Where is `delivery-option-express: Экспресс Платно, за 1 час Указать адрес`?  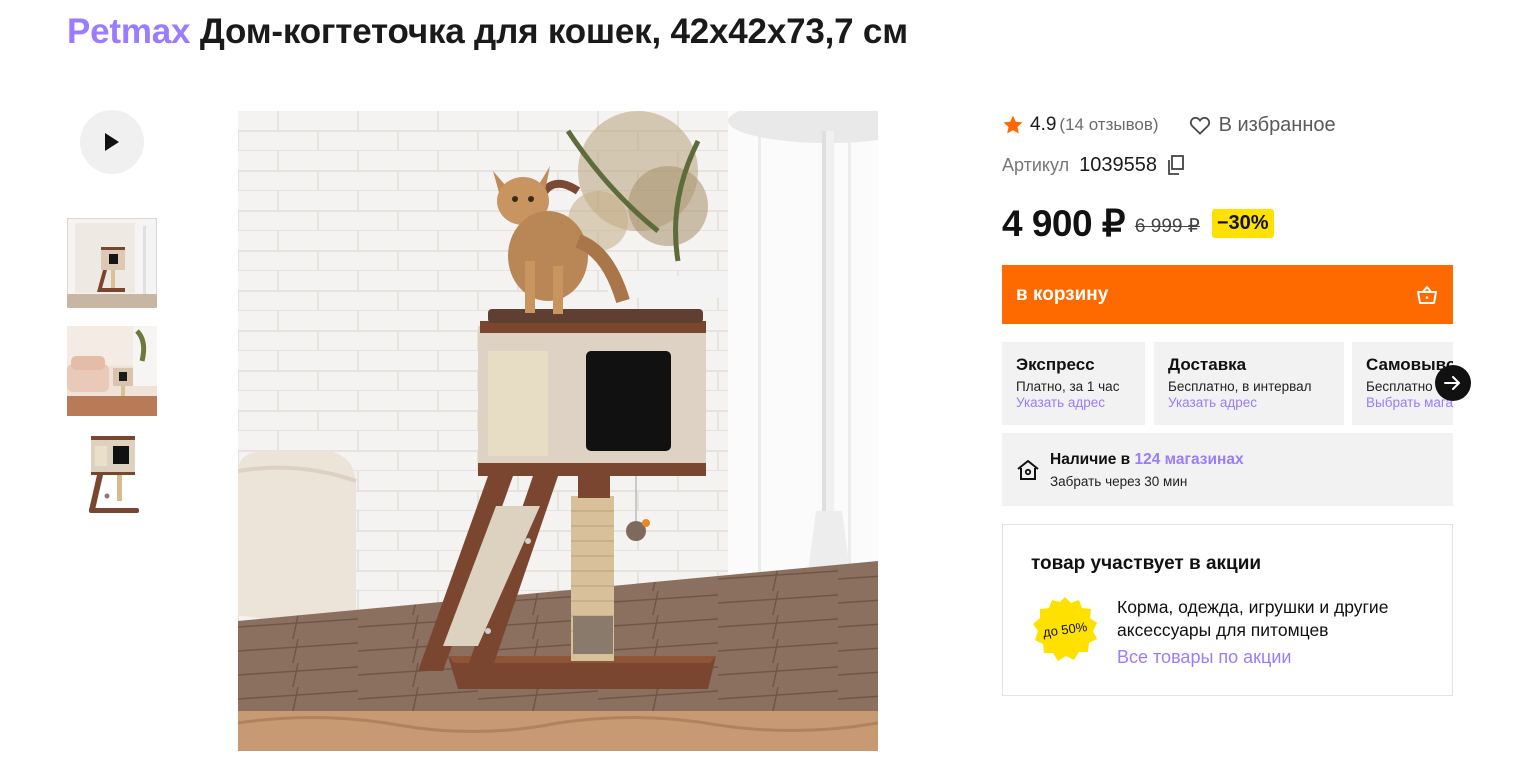 delivery-option-express: Экспресс Платно, за 1 час Указать адрес is located at coordinates (1073, 383).